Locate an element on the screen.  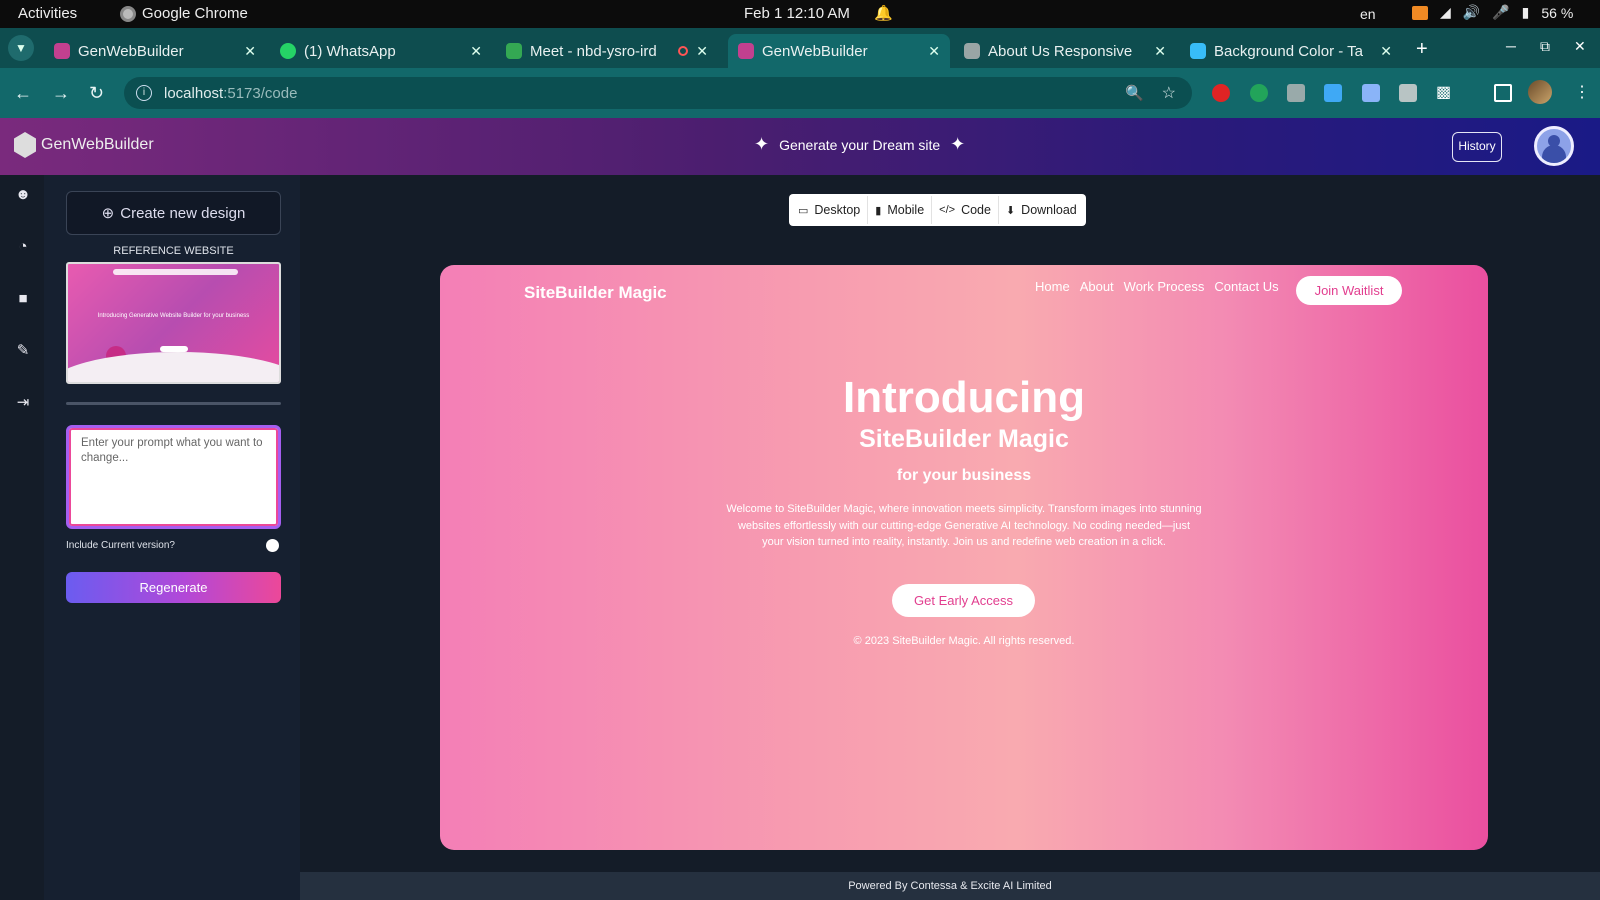
reference-website-label: REFERENCE WEBSITE is located at coordinates (173, 251).